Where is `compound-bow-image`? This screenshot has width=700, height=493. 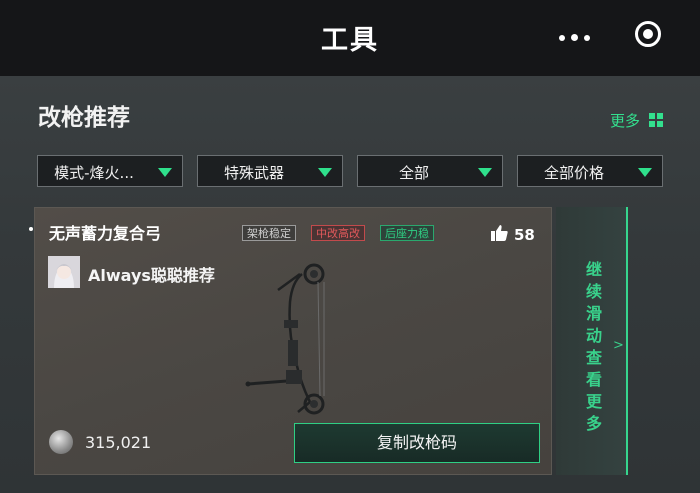 compound-bow-image is located at coordinates (285, 339).